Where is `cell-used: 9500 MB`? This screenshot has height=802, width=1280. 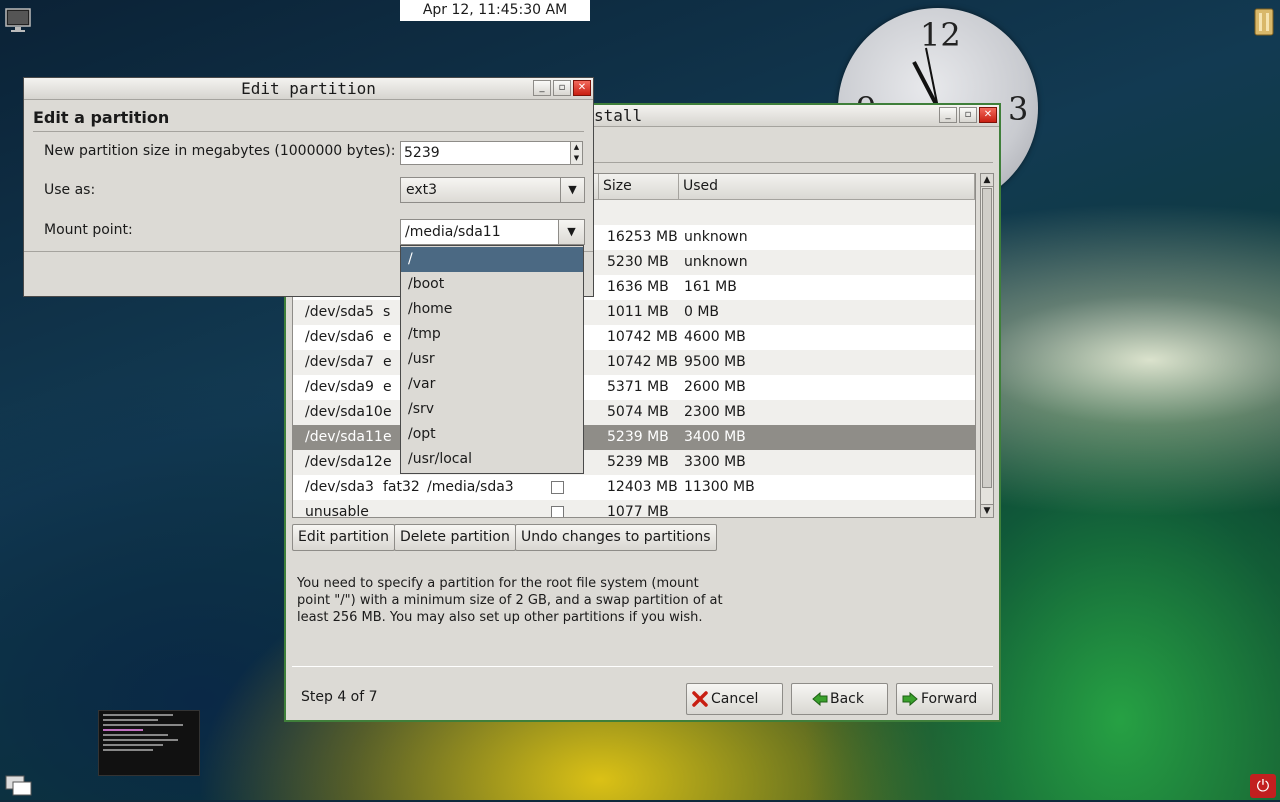
cell-used: 9500 MB is located at coordinates (715, 362).